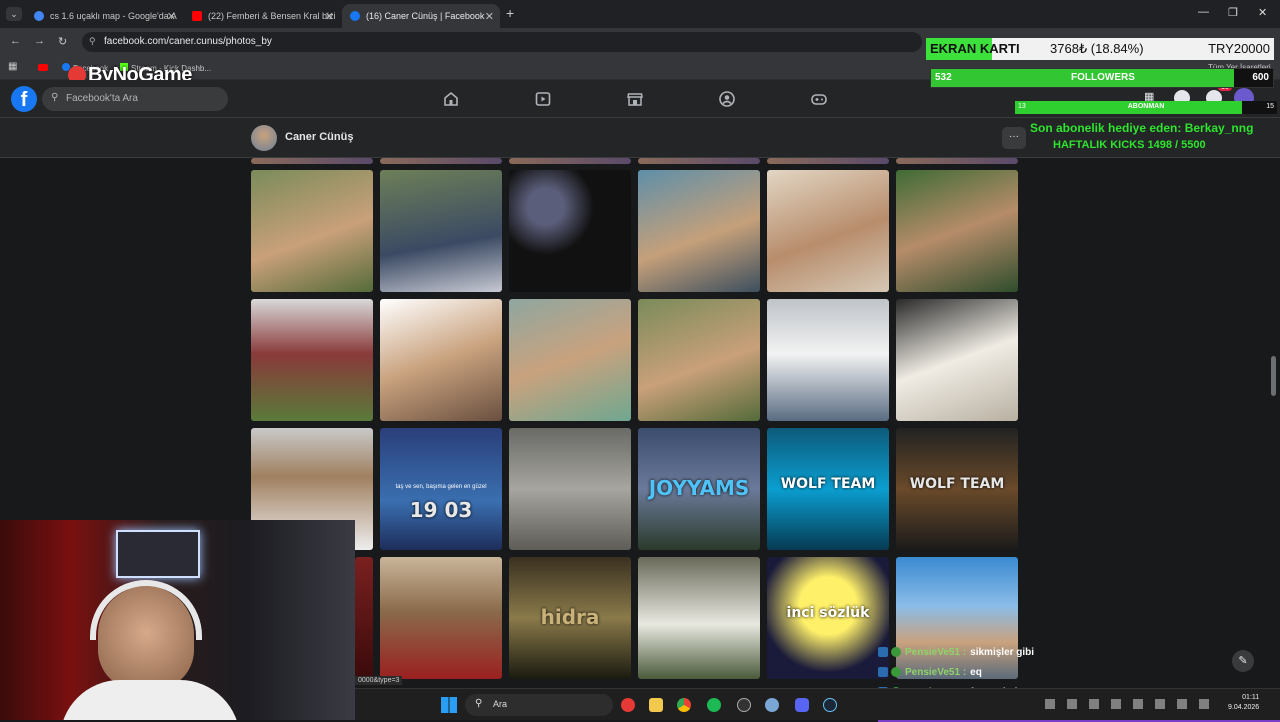 Image resolution: width=1280 pixels, height=722 pixels. I want to click on taskbar-clock: 01:11 9.04.2026, so click(1243, 703).